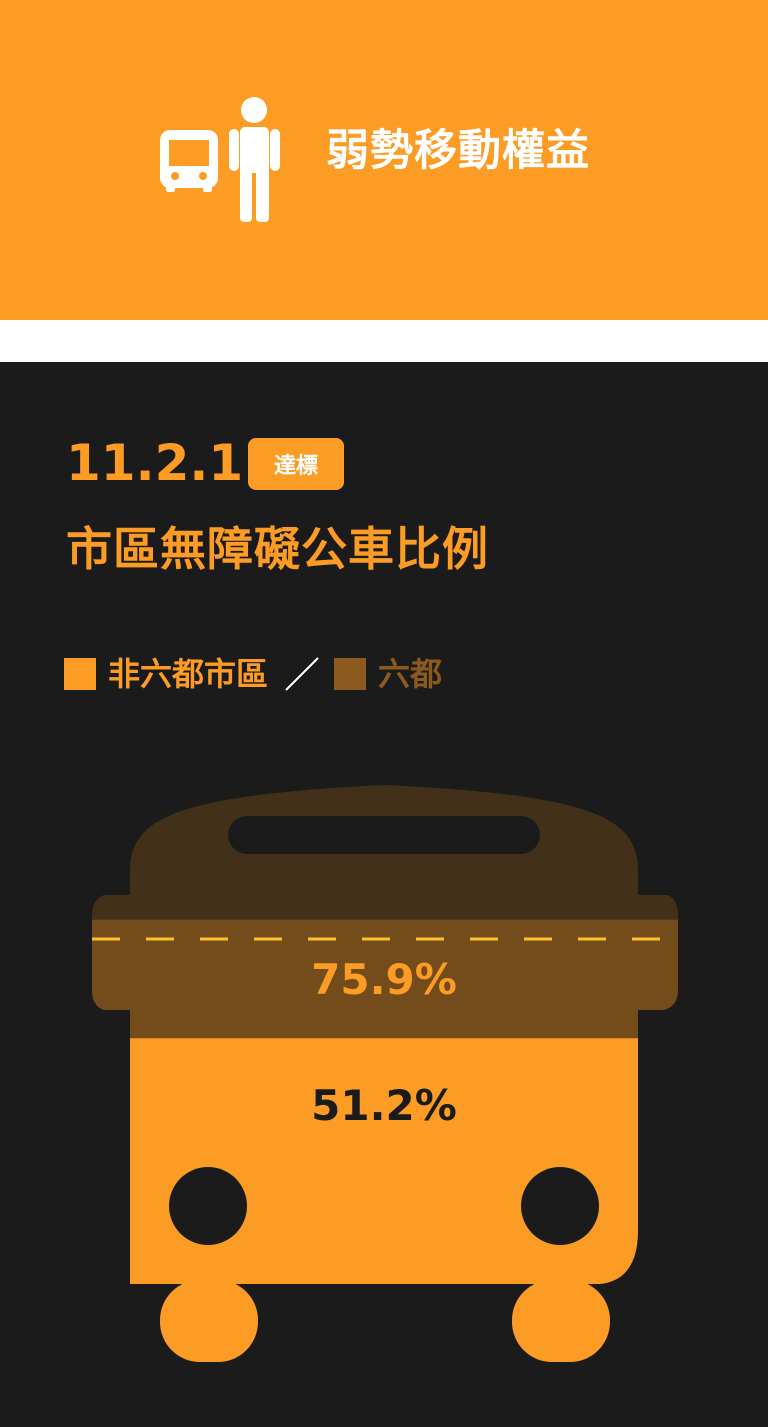 Image resolution: width=768 pixels, height=1427 pixels. I want to click on legend-swatch-non-six-cities, so click(80, 674).